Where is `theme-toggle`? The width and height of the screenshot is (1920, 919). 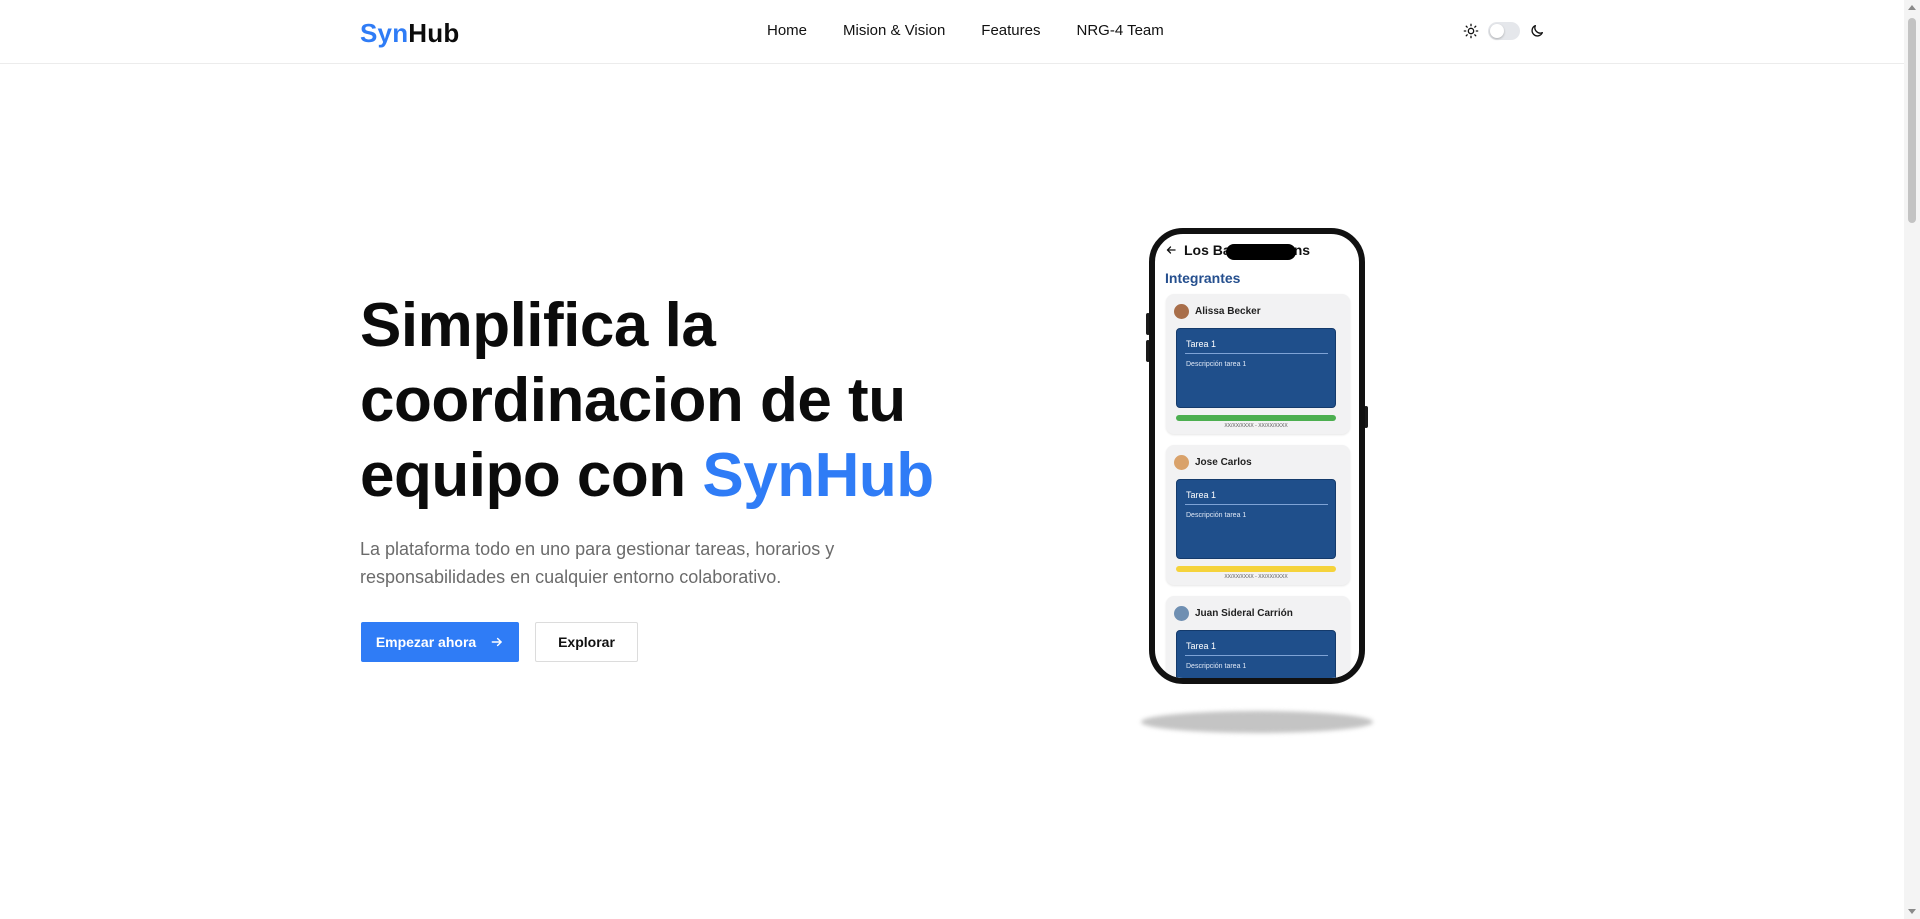 theme-toggle is located at coordinates (1504, 31).